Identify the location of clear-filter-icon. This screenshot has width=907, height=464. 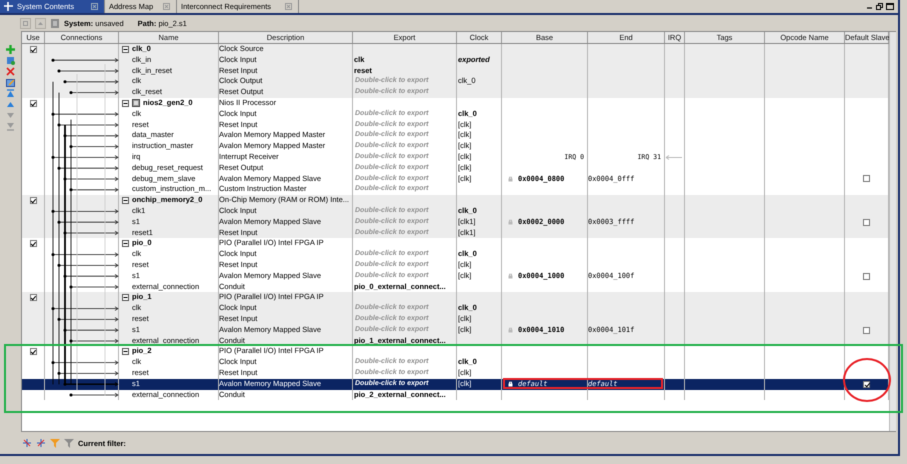
(69, 443).